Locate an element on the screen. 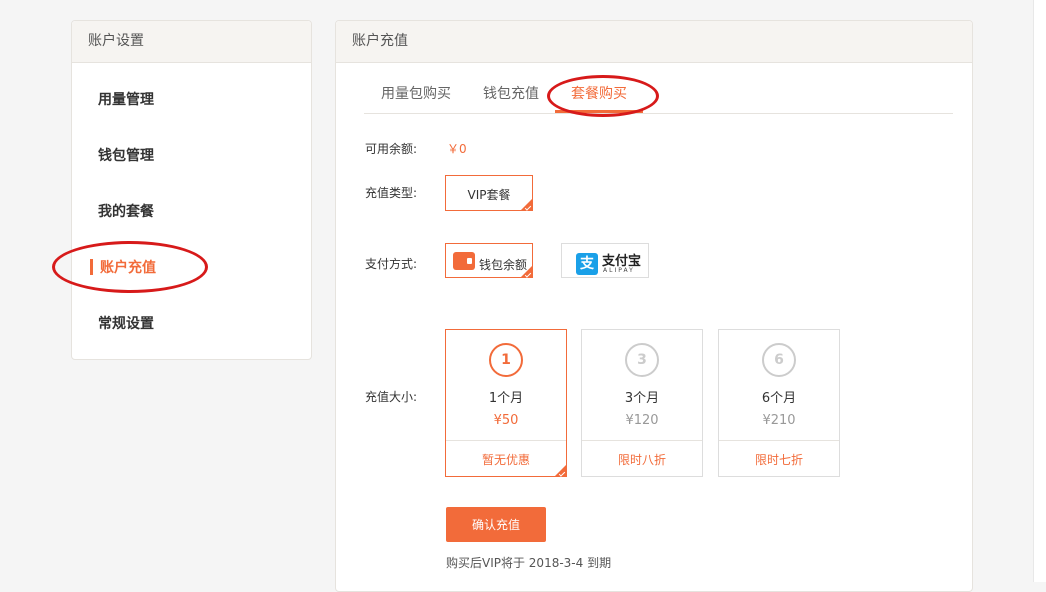 This screenshot has height=592, width=1046. plan-discount: 限时八折 is located at coordinates (641, 460).